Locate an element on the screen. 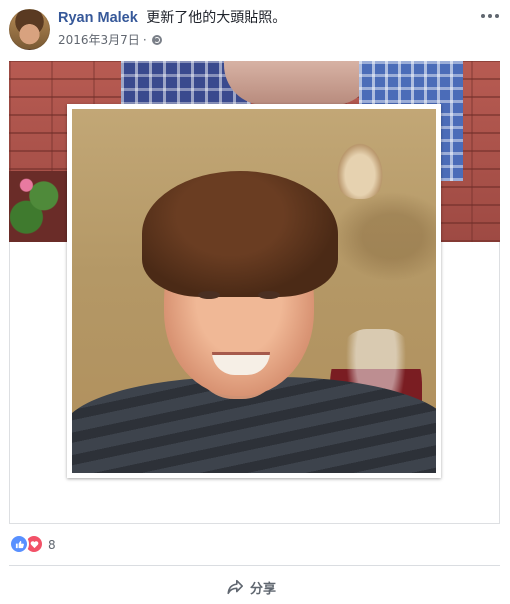 The height and width of the screenshot is (604, 510). share-button: 分享 is located at coordinates (251, 587).